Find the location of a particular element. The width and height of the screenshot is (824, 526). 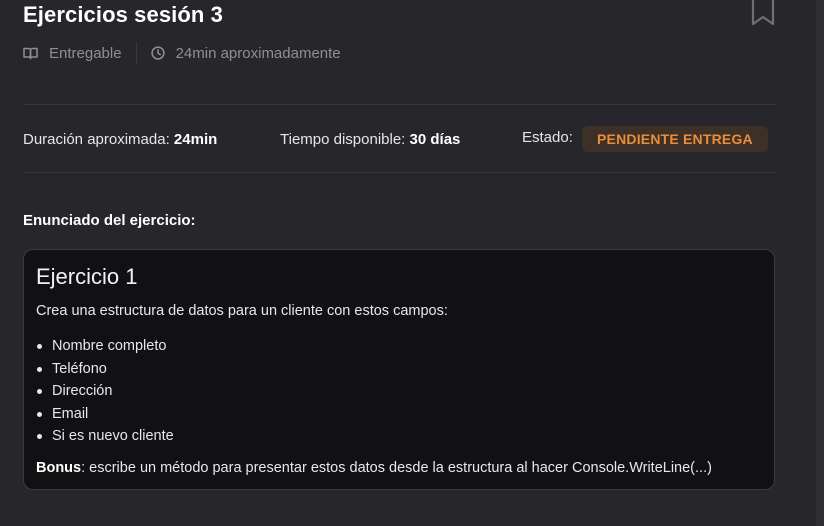

status-badge: PENDIENTE ENTREGA is located at coordinates (675, 139).